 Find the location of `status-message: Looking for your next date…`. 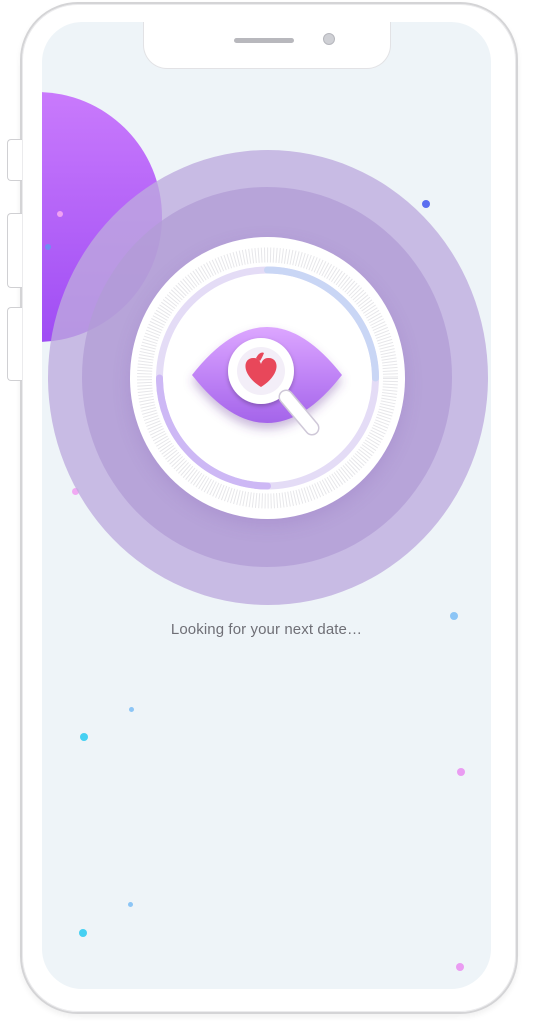

status-message: Looking for your next date… is located at coordinates (266, 629).